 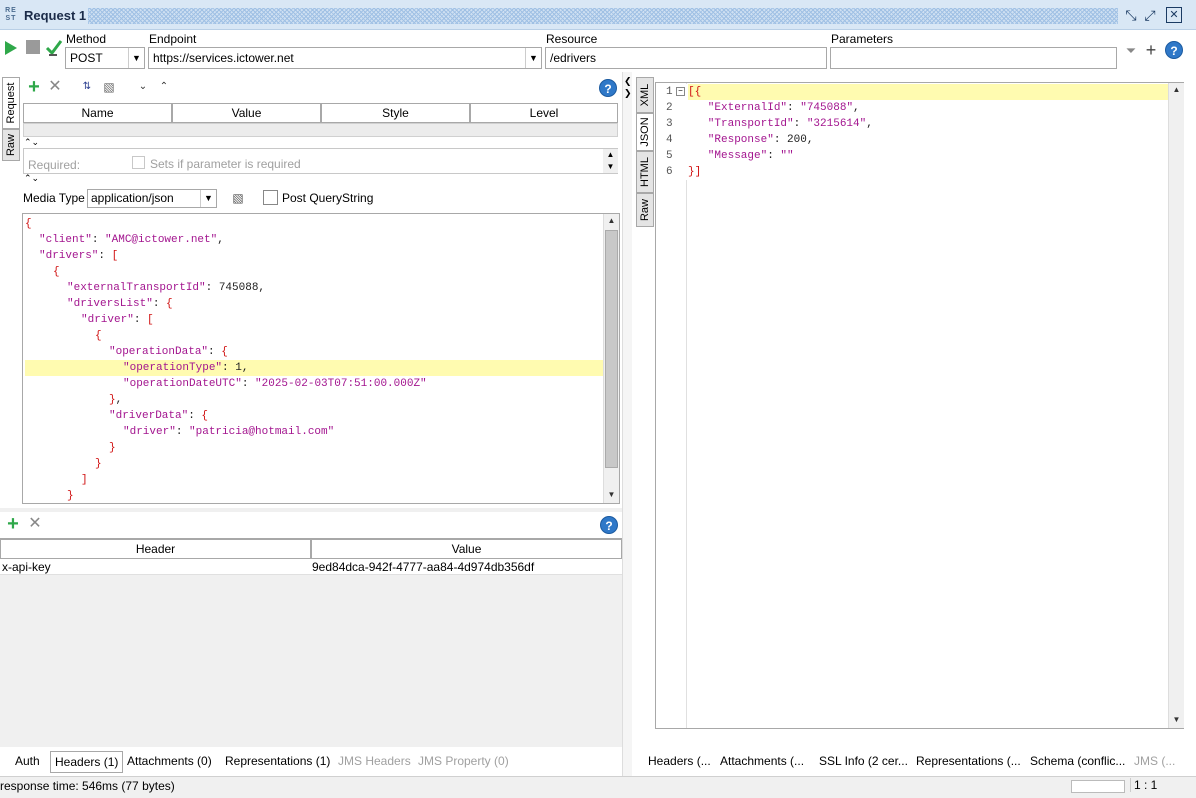 What do you see at coordinates (11, 14) in the screenshot?
I see `rest-icon: RE ST` at bounding box center [11, 14].